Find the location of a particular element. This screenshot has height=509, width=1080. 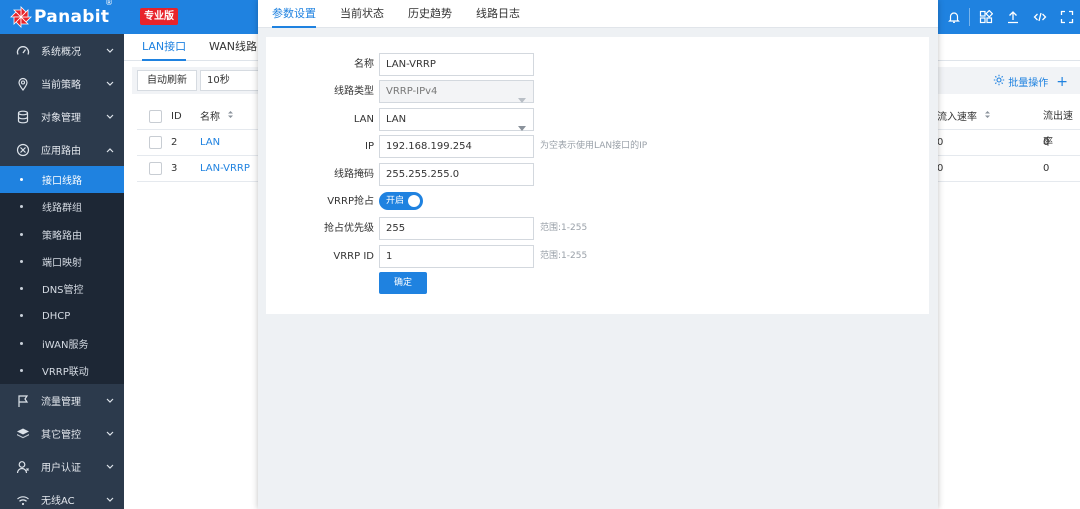

tab-line-log: 线路日志 is located at coordinates (498, 14).